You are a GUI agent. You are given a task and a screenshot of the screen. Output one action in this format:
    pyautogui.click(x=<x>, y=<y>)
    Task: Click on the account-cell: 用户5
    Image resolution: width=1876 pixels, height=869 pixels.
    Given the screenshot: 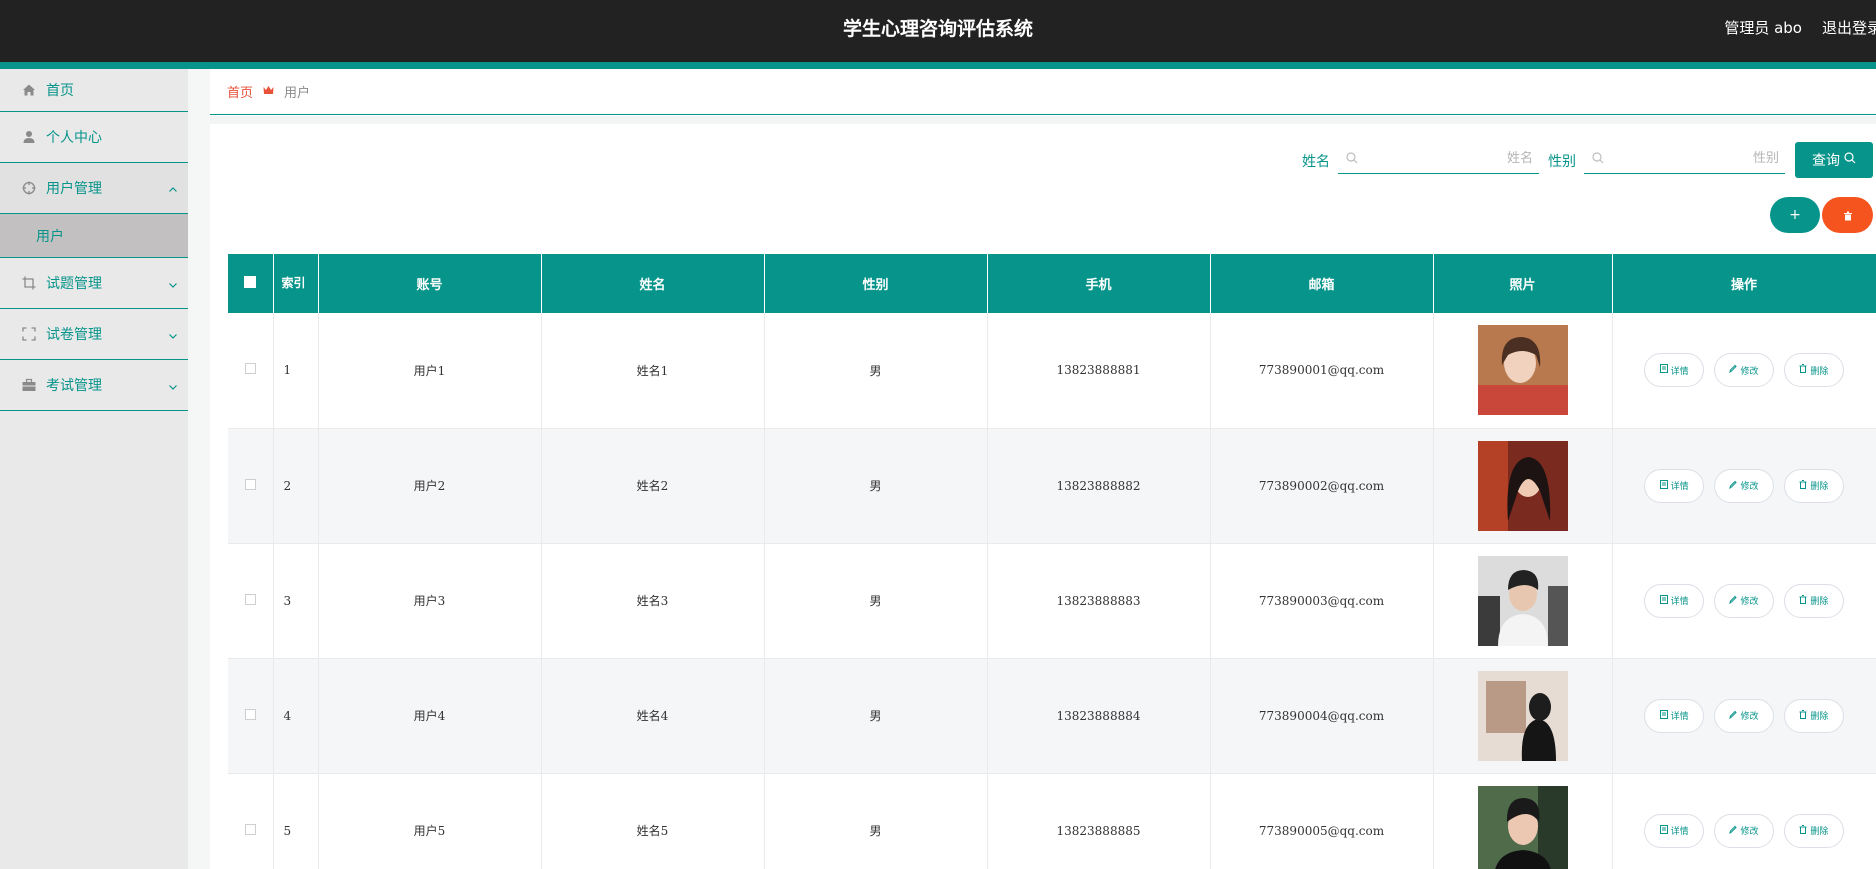 What is the action you would take?
    pyautogui.click(x=430, y=821)
    